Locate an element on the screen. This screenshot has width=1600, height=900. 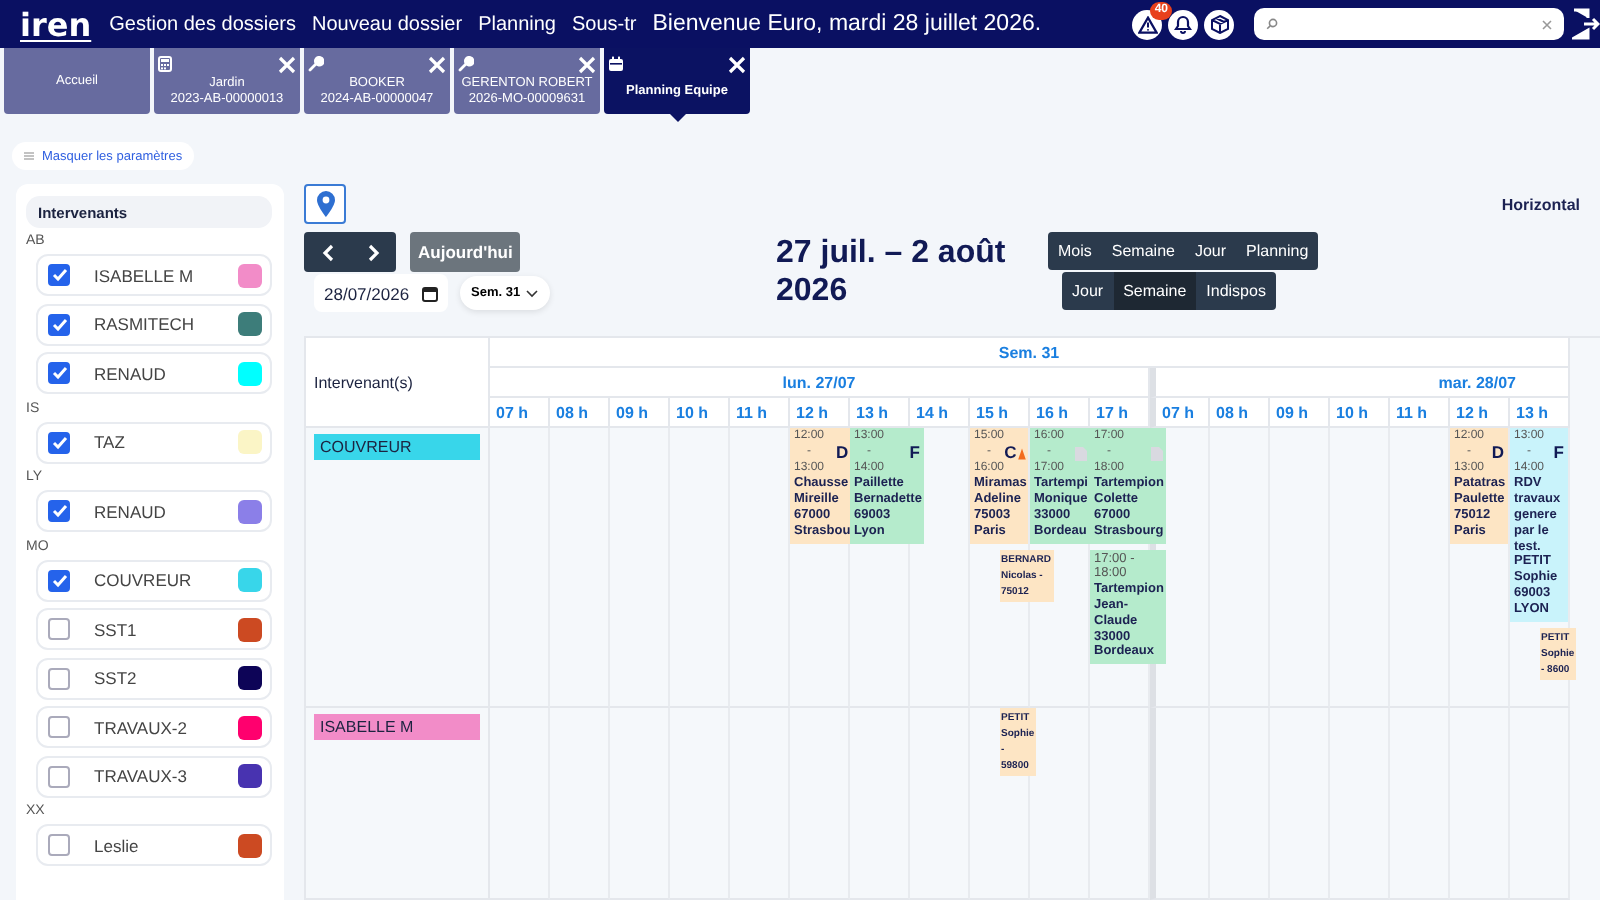
nav-link: Nouveau dossier is located at coordinates (387, 24).